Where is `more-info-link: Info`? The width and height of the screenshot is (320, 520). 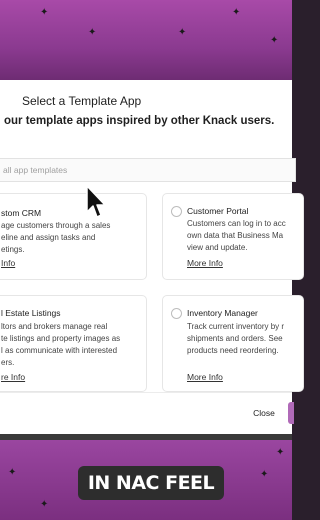 more-info-link: Info is located at coordinates (8, 263).